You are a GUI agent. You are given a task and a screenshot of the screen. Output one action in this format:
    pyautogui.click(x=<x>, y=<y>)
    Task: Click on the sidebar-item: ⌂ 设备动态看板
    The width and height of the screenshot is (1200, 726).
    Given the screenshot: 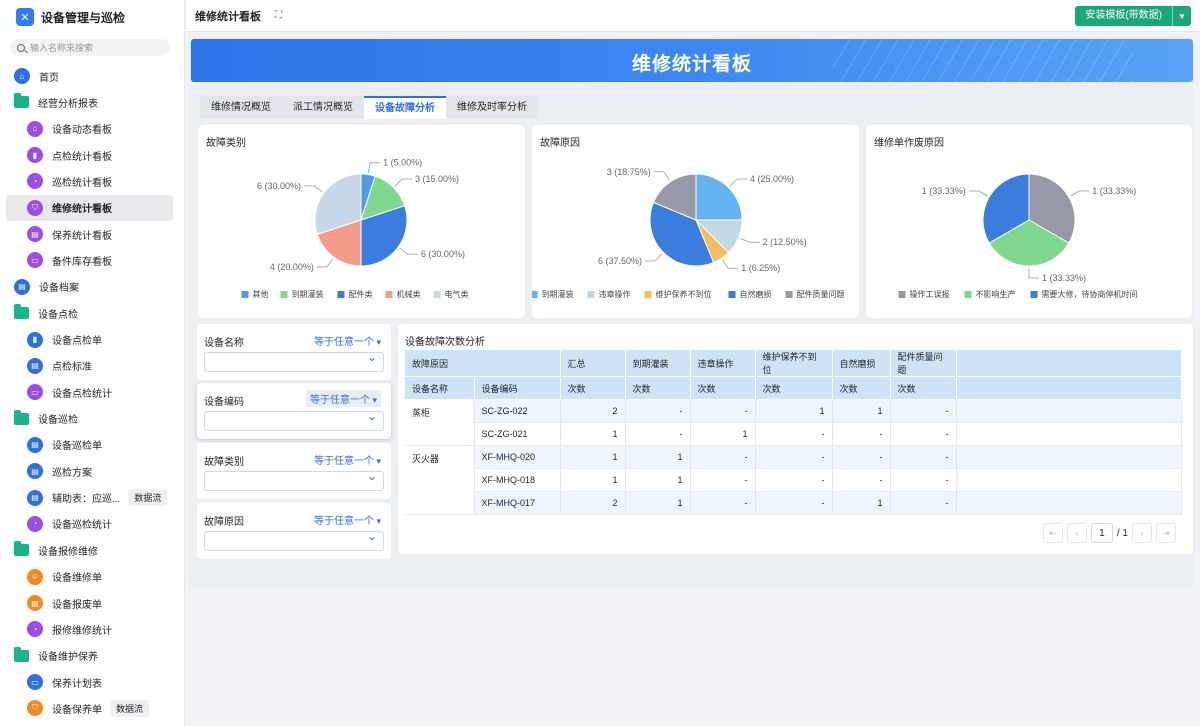 What is the action you would take?
    pyautogui.click(x=89, y=129)
    